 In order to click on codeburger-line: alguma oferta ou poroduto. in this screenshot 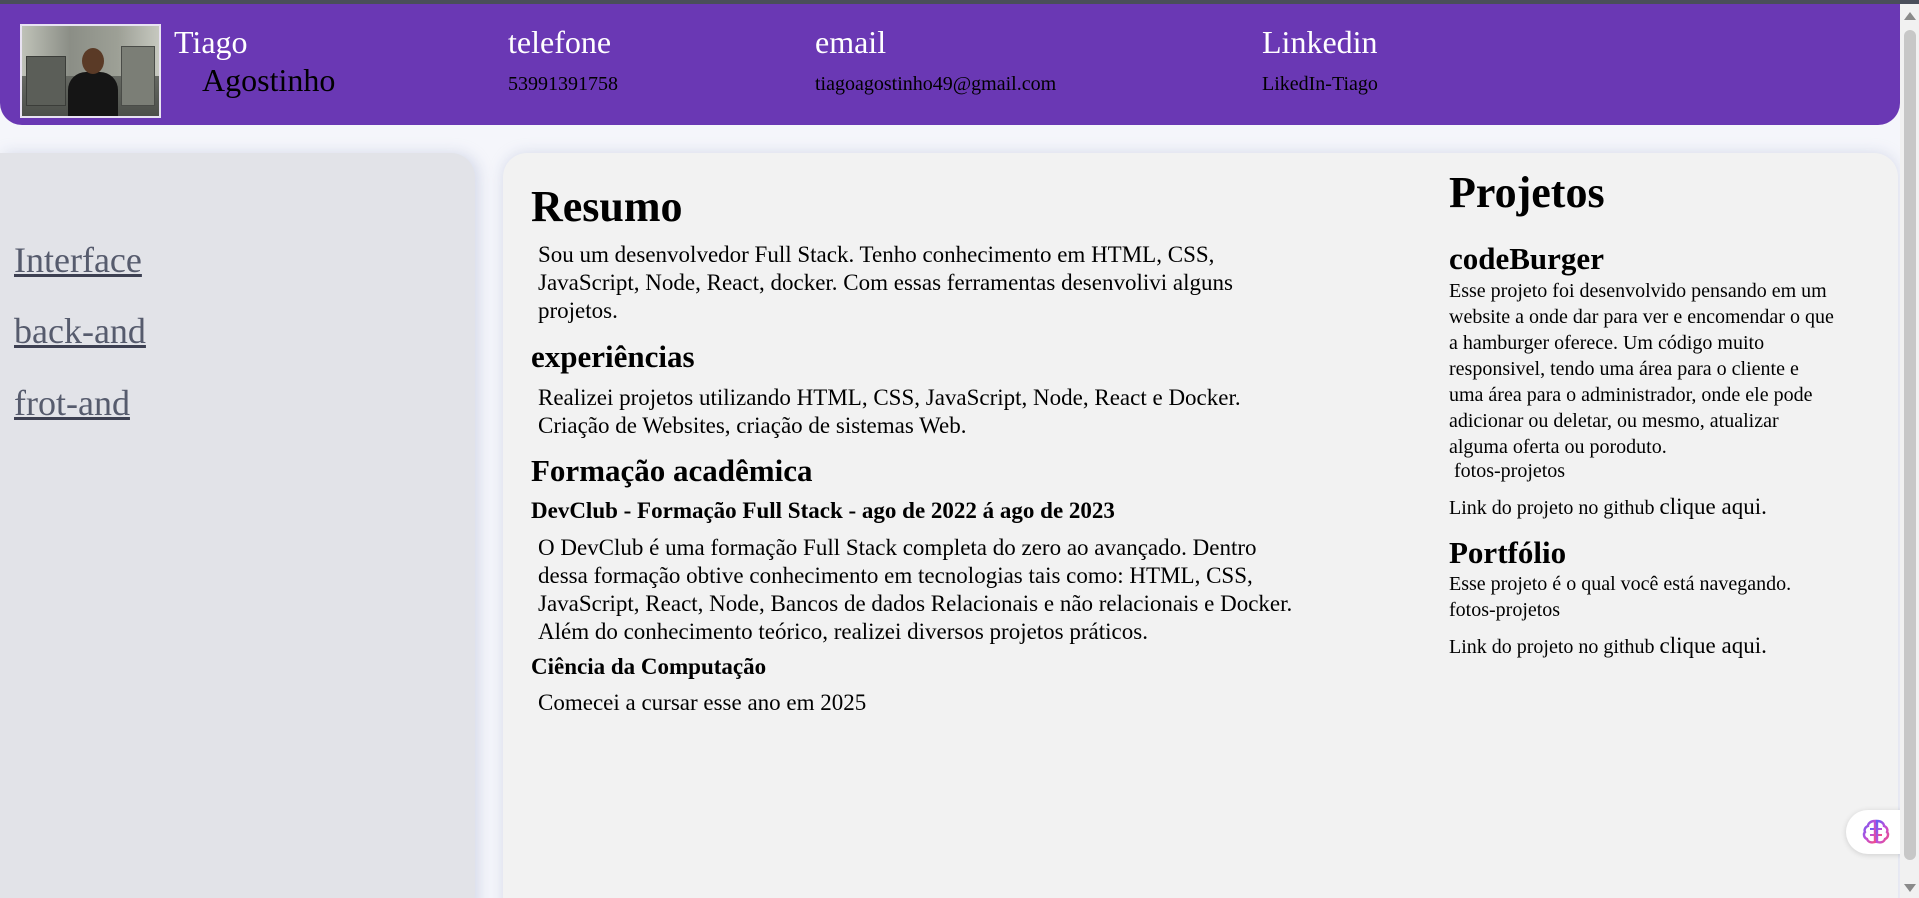, I will do `click(1558, 447)`.